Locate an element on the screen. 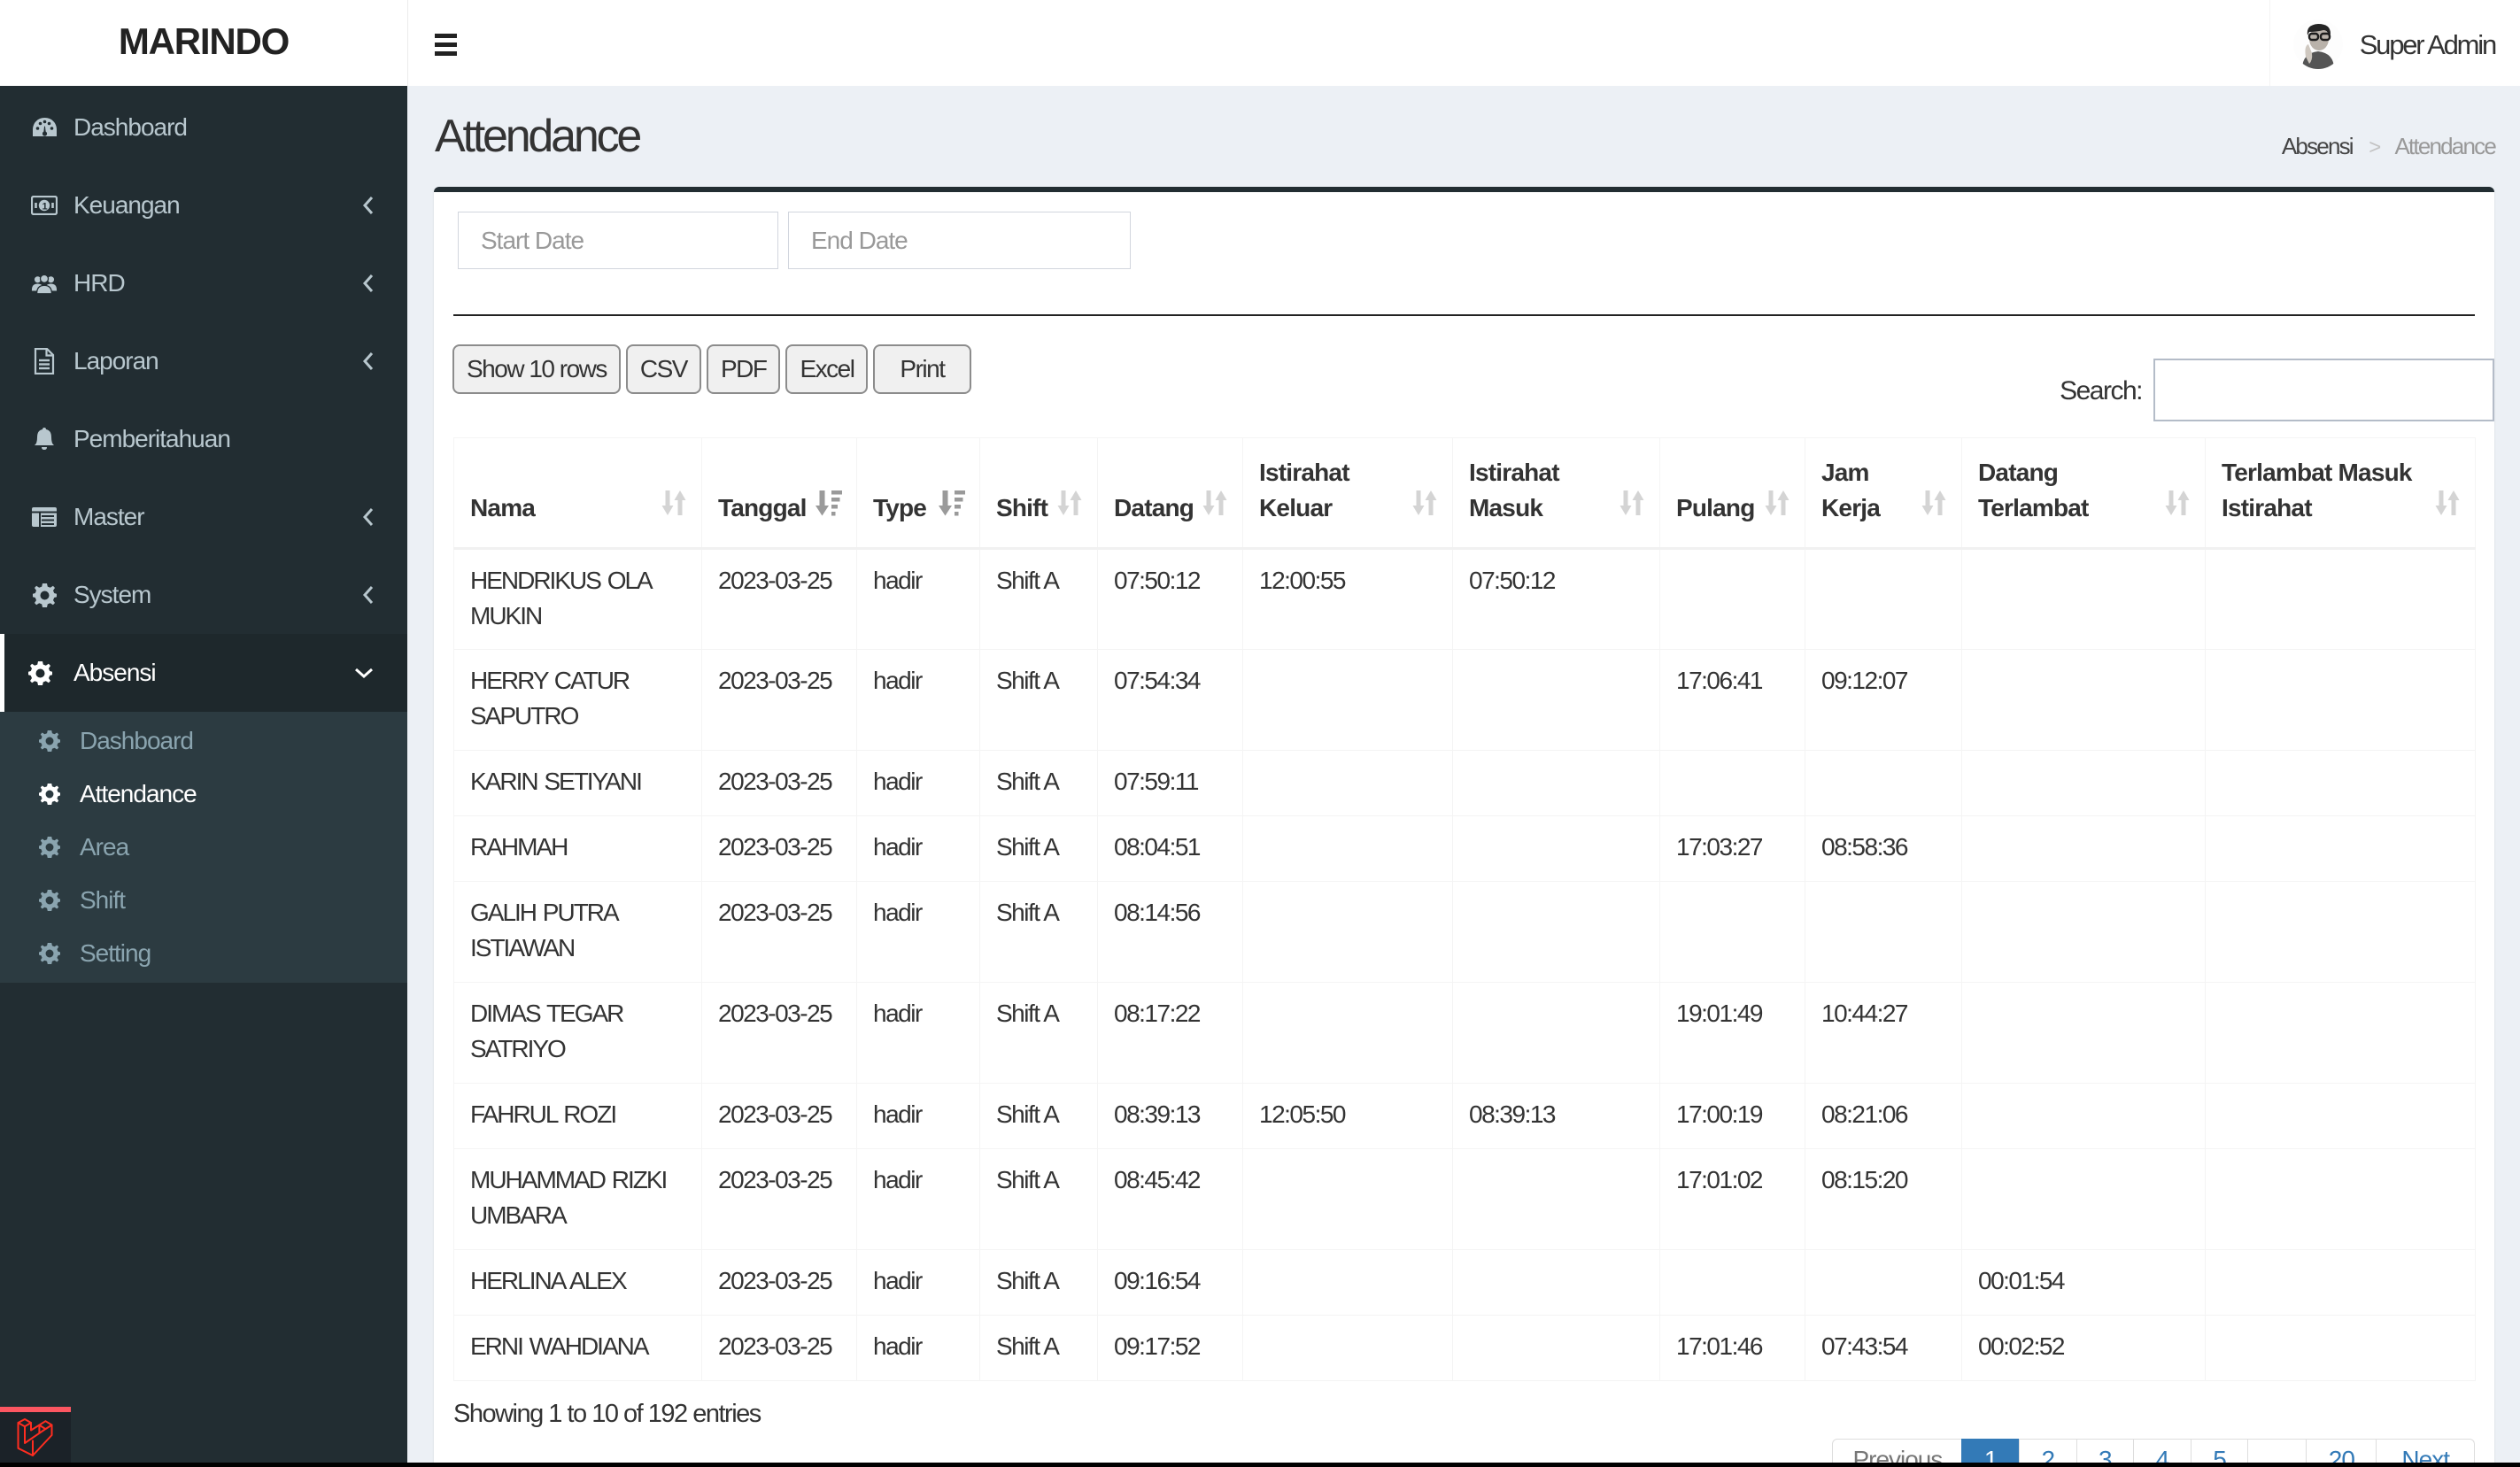  svg-text: 1 is located at coordinates (44, 206).